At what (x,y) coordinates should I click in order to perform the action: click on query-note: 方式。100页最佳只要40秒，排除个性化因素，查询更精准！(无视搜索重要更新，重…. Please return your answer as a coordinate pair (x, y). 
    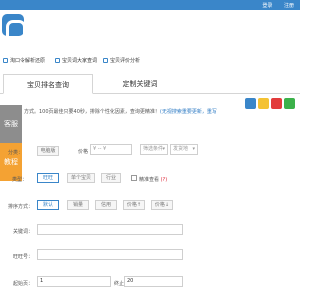
    Looking at the image, I should click on (120, 112).